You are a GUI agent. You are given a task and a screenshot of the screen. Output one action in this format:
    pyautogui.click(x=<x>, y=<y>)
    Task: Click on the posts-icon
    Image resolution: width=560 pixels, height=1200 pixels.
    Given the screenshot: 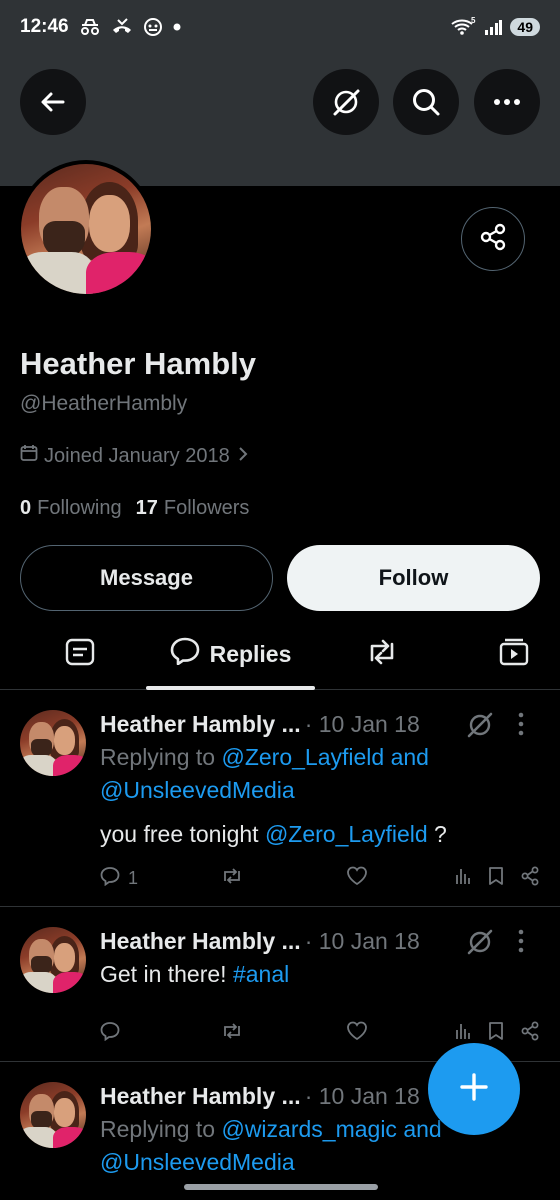 What is the action you would take?
    pyautogui.click(x=80, y=654)
    